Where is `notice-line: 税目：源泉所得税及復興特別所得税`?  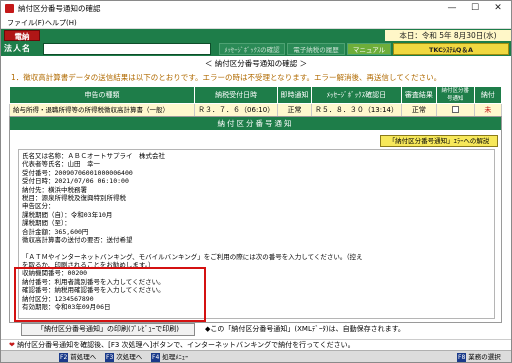
notice-line: 税目：源泉所得税及復興特別所得税 is located at coordinates (74, 197).